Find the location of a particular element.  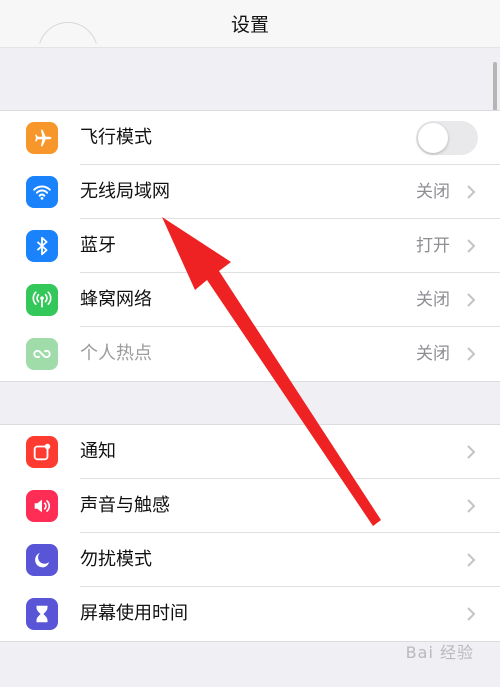

settings-row-bluetooth: 蓝牙 打开 is located at coordinates (250, 246).